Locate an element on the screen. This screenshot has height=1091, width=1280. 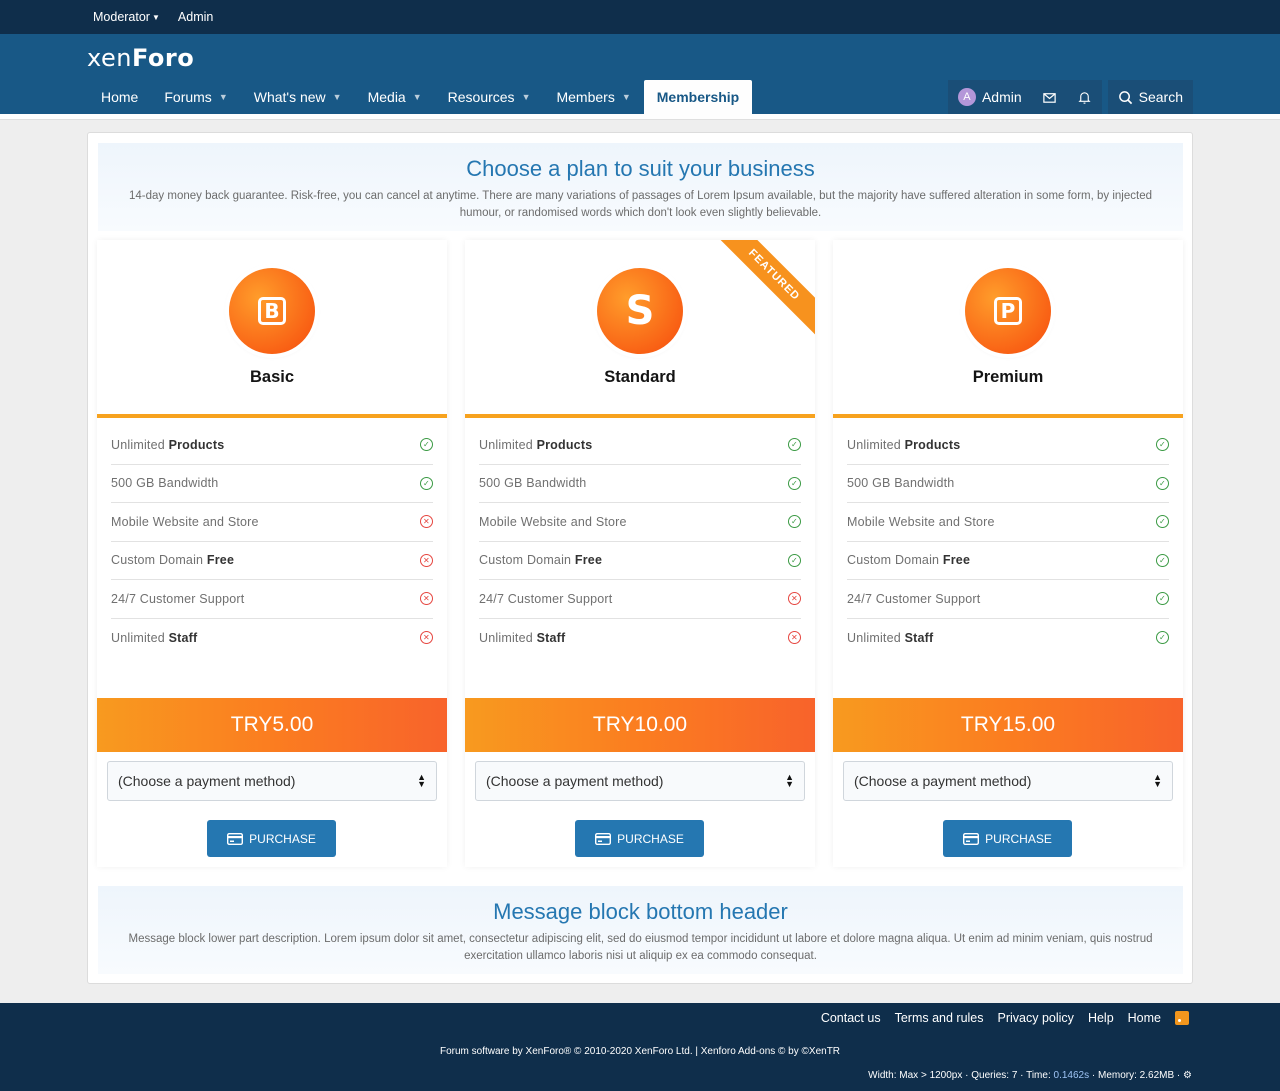
user-nav: A Admin Search is located at coordinates (1070, 97).